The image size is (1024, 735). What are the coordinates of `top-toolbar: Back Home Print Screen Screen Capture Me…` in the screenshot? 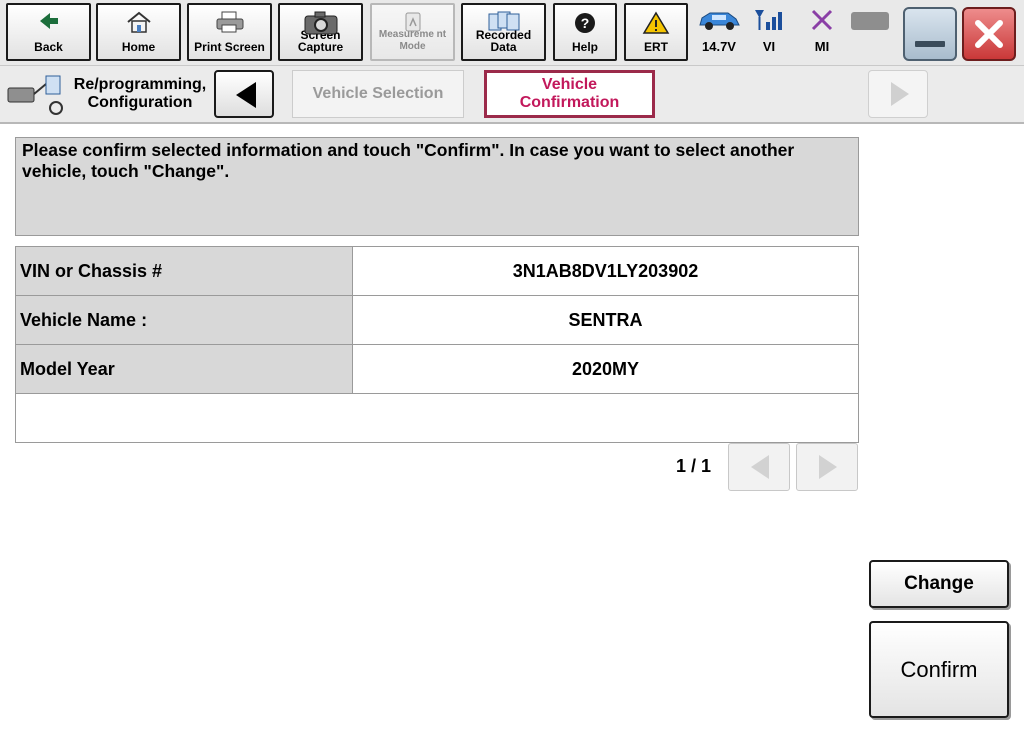 It's located at (512, 33).